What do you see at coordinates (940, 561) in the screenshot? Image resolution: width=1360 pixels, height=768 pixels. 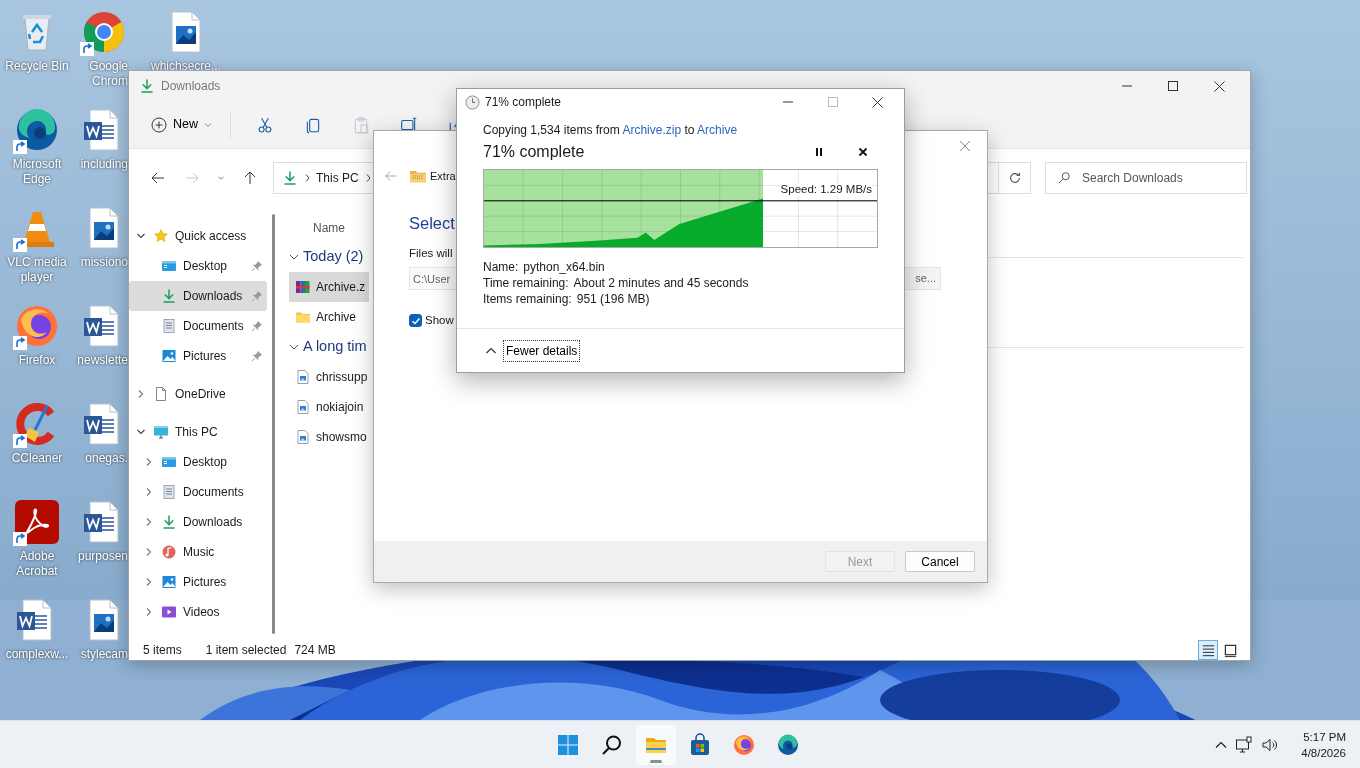 I see `dialog-button: Cancel` at bounding box center [940, 561].